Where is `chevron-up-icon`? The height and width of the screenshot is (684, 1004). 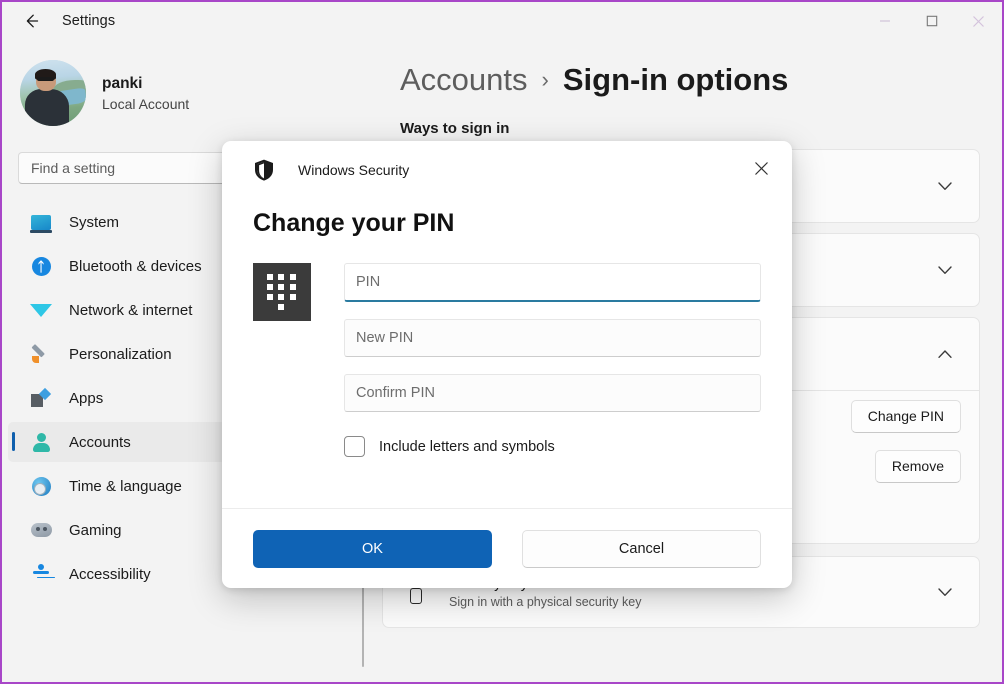
chevron-up-icon is located at coordinates (945, 354).